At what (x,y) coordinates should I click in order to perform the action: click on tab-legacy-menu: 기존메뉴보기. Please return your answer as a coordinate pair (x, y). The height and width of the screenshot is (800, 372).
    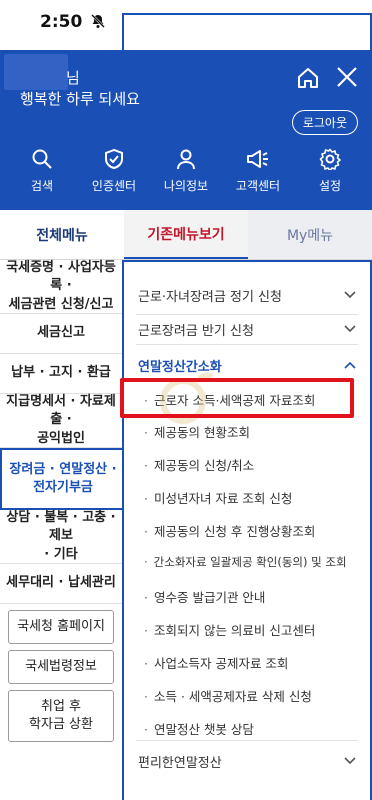
    Looking at the image, I should click on (186, 234).